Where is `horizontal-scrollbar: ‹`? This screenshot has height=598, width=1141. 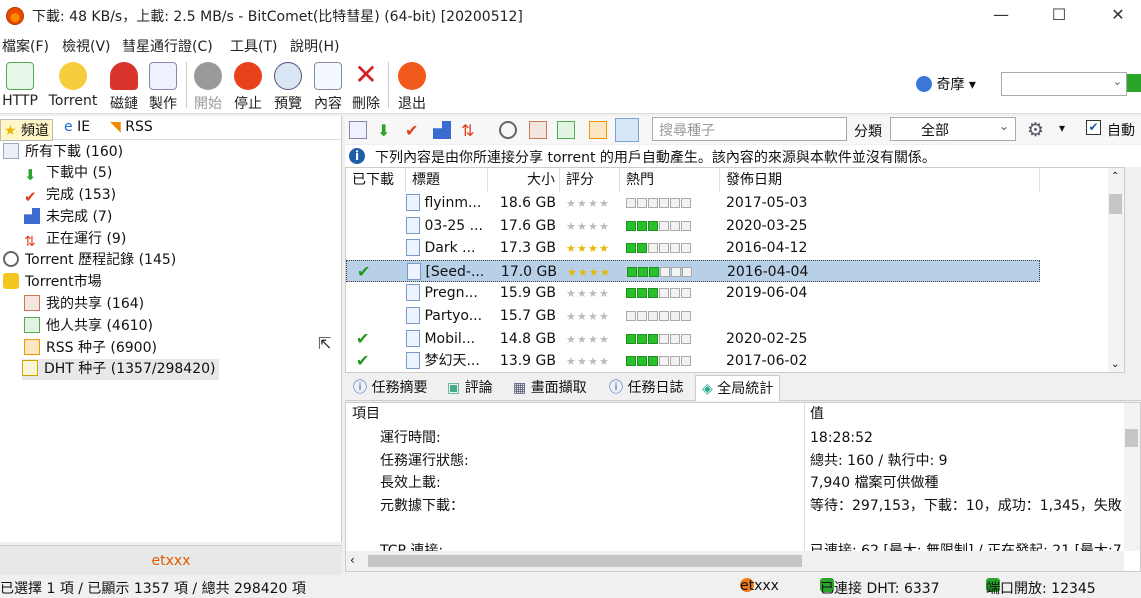 horizontal-scrollbar: ‹ is located at coordinates (735, 561).